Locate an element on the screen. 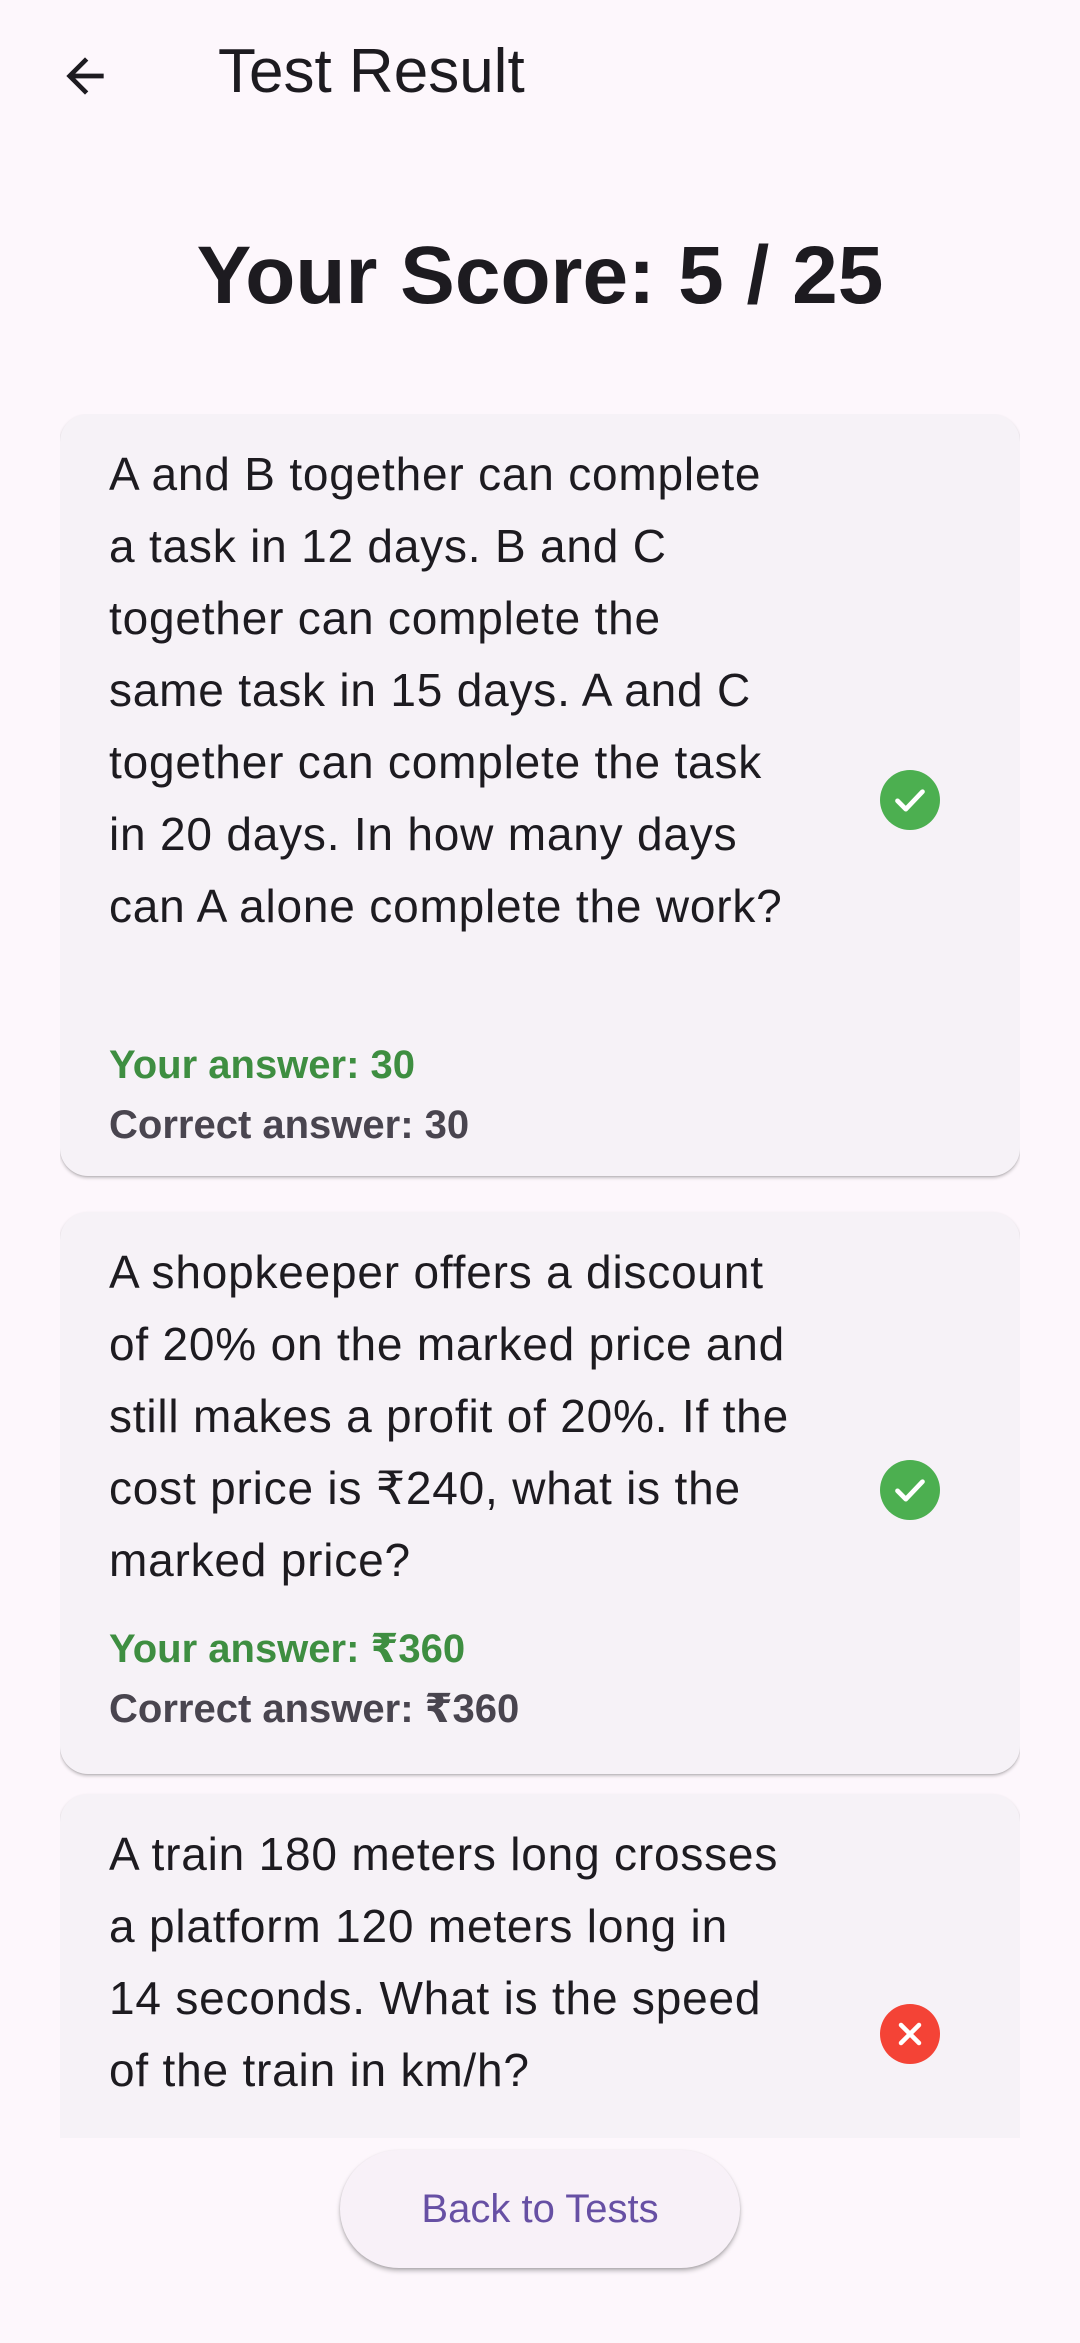 The height and width of the screenshot is (2343, 1080). your-answer: Your answer: ₹360 is located at coordinates (287, 1649).